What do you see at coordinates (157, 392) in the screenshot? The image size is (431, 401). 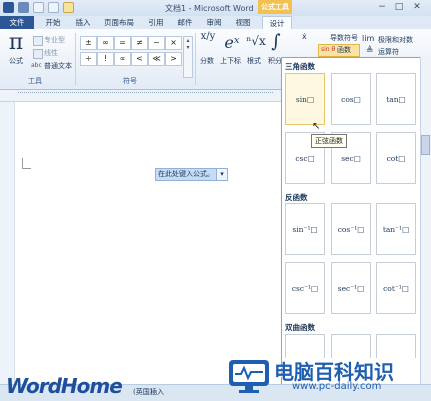 I see `insert-mode-indicator: 插入` at bounding box center [157, 392].